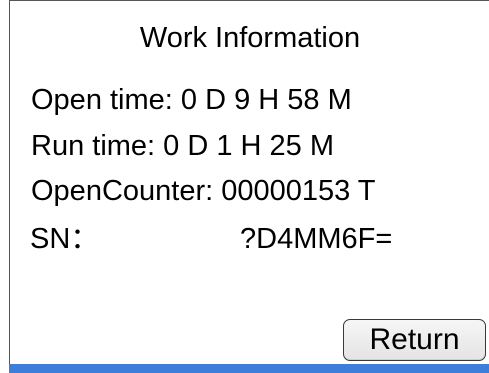 Image resolution: width=489 pixels, height=373 pixels. I want to click on page-title: Work Information, so click(250, 38).